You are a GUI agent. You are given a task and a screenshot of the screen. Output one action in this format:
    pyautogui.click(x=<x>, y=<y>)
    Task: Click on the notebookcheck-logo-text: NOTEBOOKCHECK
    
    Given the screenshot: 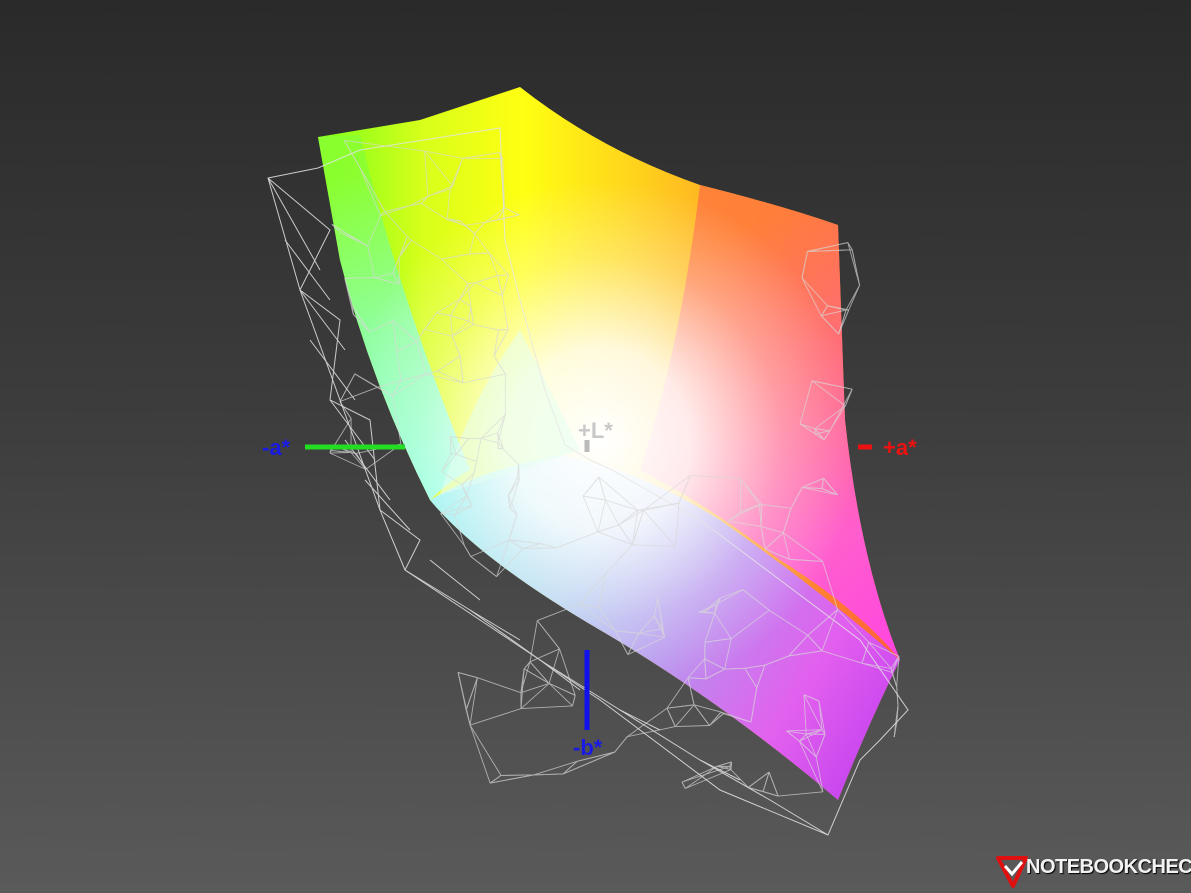 What is the action you would take?
    pyautogui.click(x=1108, y=867)
    